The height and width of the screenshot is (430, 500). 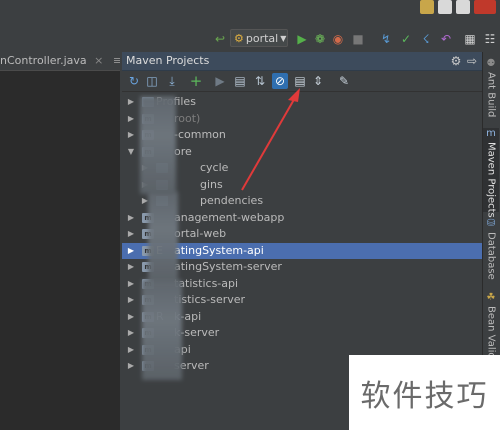 I want to click on back-arrow-icon: ↩, so click(x=220, y=39).